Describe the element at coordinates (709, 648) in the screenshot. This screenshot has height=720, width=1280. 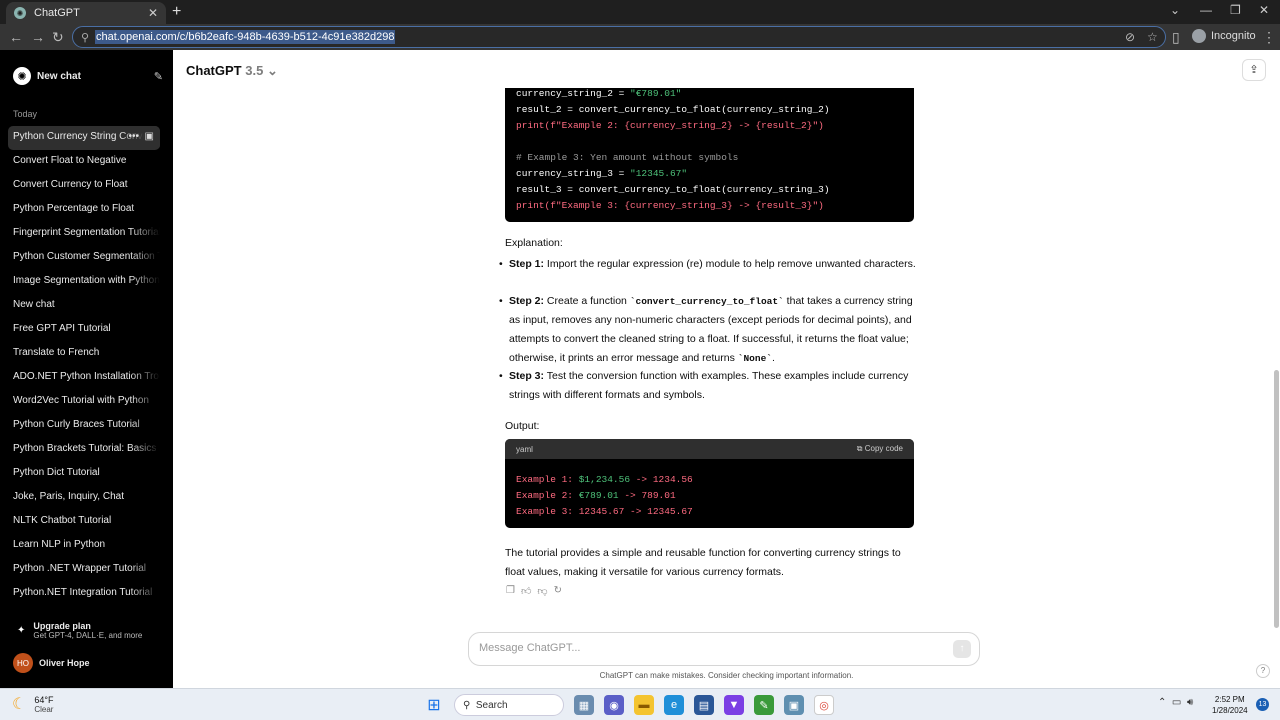
I see `message-input` at that location.